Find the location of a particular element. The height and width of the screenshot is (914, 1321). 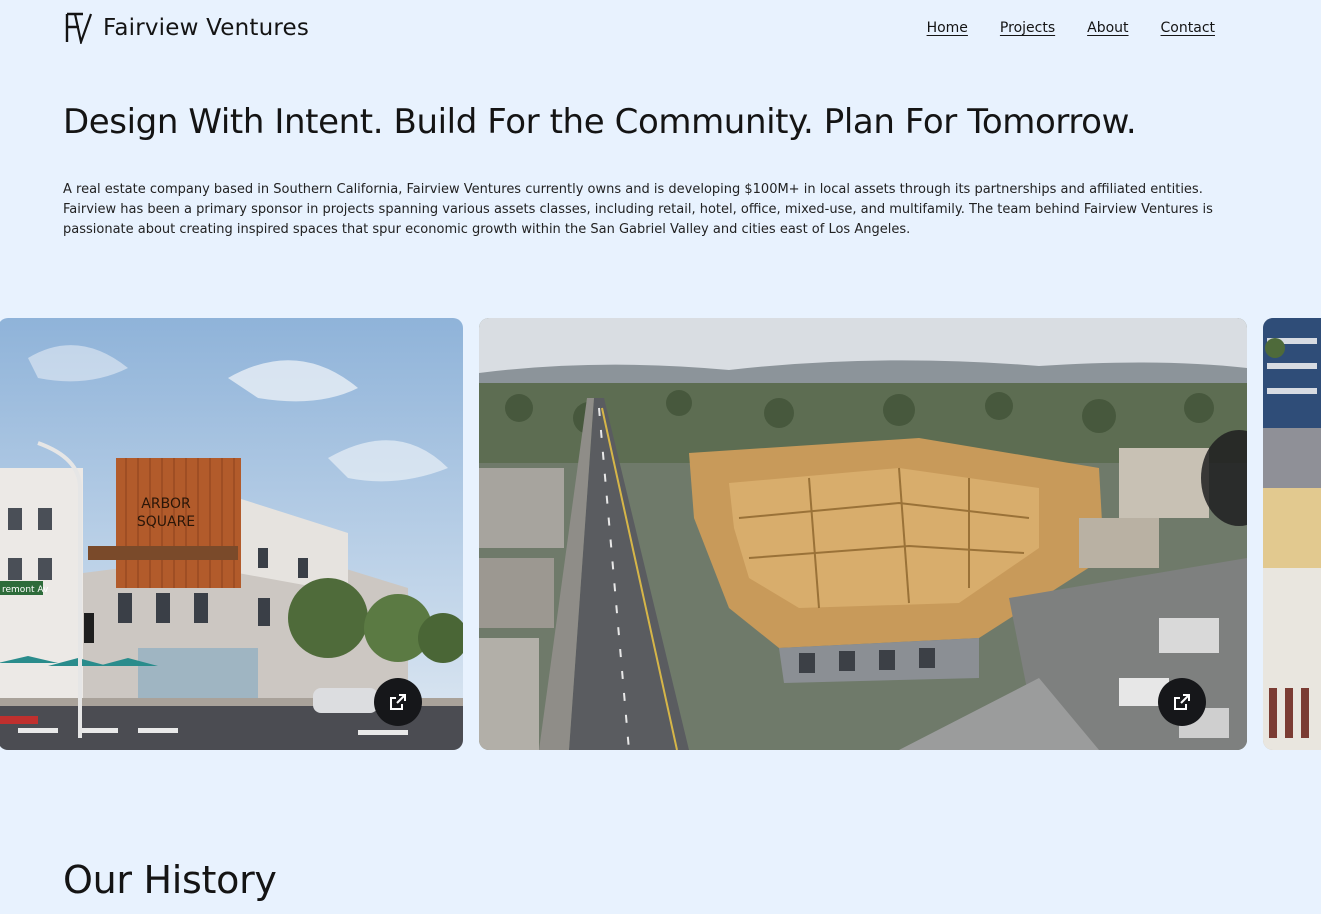

nav-about-link: About is located at coordinates (1107, 28).